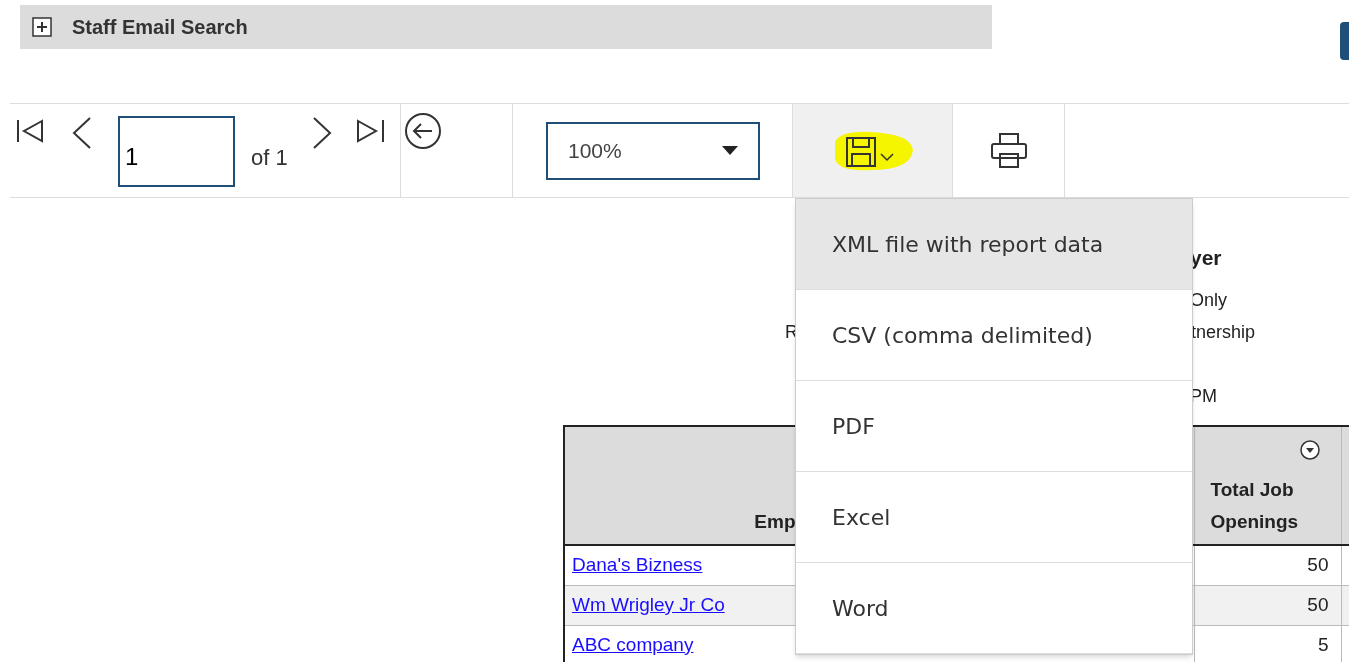 The image size is (1349, 662). Describe the element at coordinates (648, 604) in the screenshot. I see `employer-link: Wm Wrigley Jr Co` at that location.